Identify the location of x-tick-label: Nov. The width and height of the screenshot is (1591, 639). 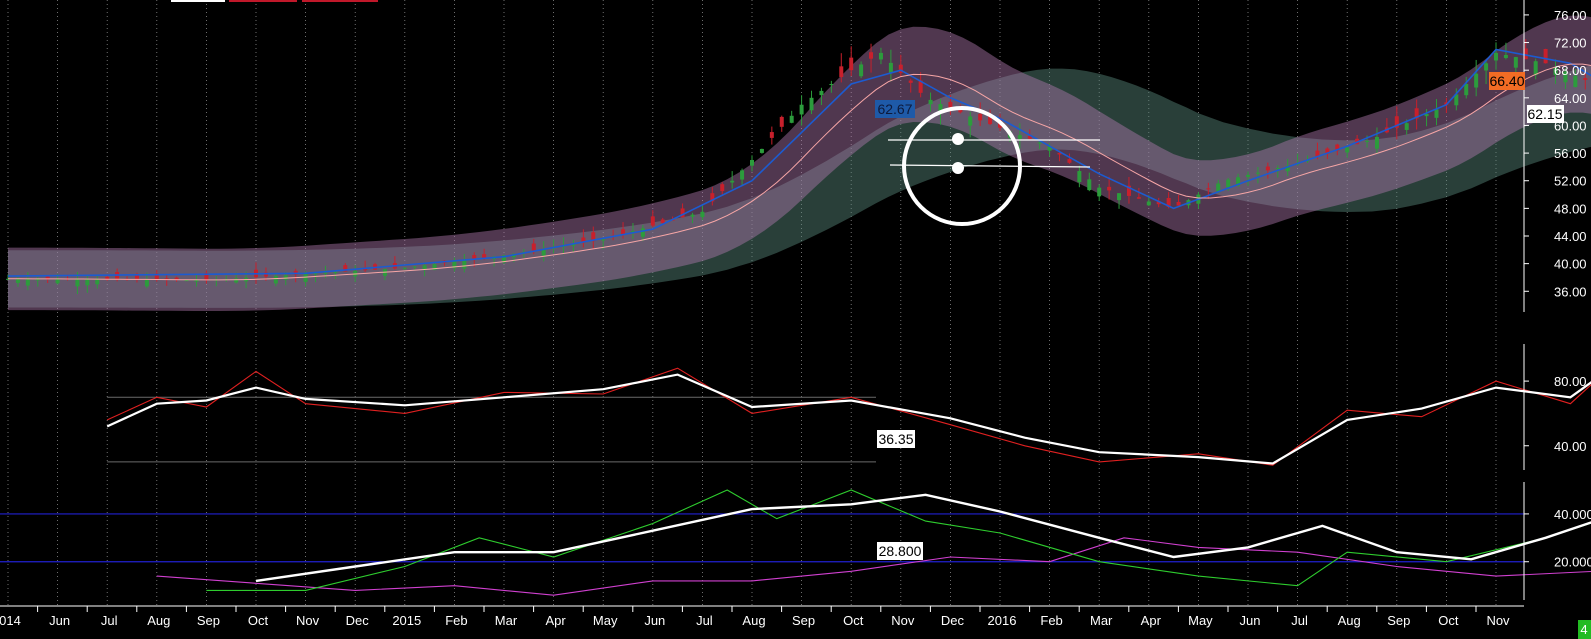
(903, 620).